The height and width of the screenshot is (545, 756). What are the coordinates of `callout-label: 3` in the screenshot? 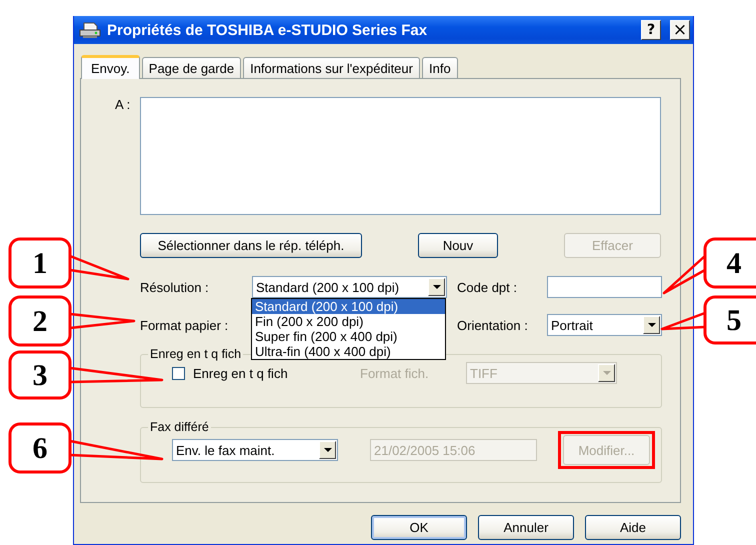 It's located at (40, 375).